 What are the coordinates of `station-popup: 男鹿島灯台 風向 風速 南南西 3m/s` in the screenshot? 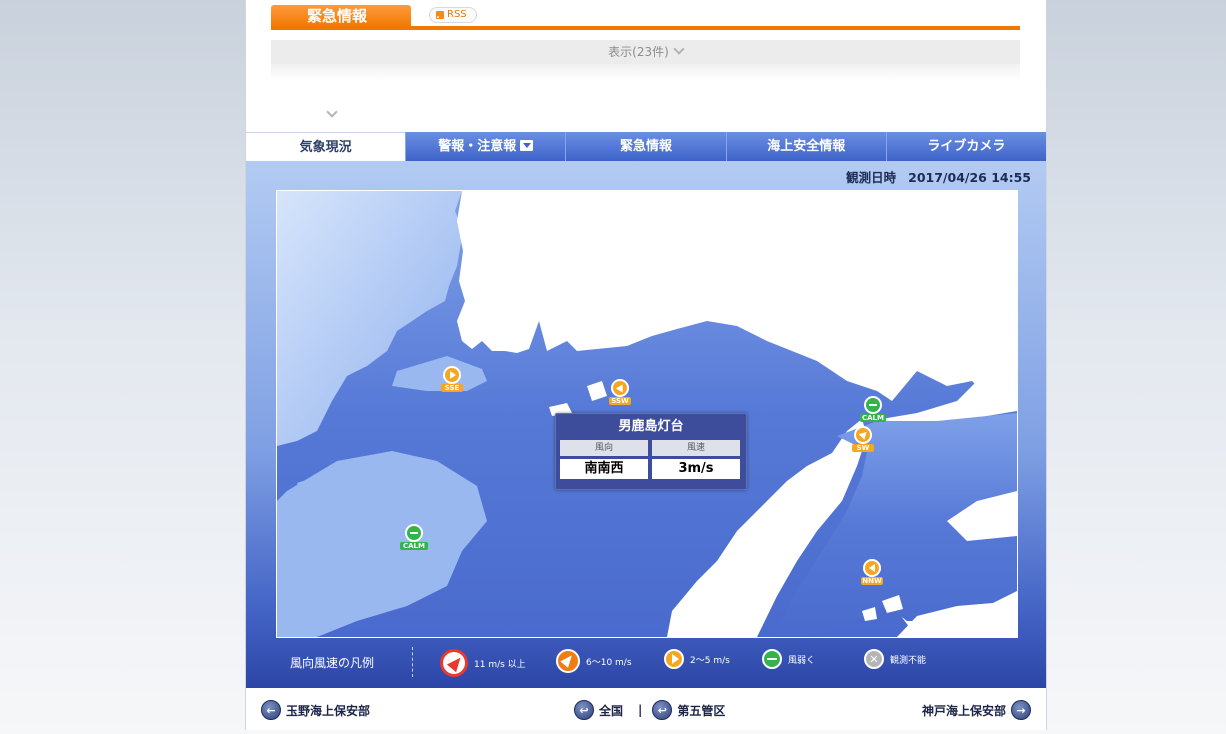 It's located at (651, 451).